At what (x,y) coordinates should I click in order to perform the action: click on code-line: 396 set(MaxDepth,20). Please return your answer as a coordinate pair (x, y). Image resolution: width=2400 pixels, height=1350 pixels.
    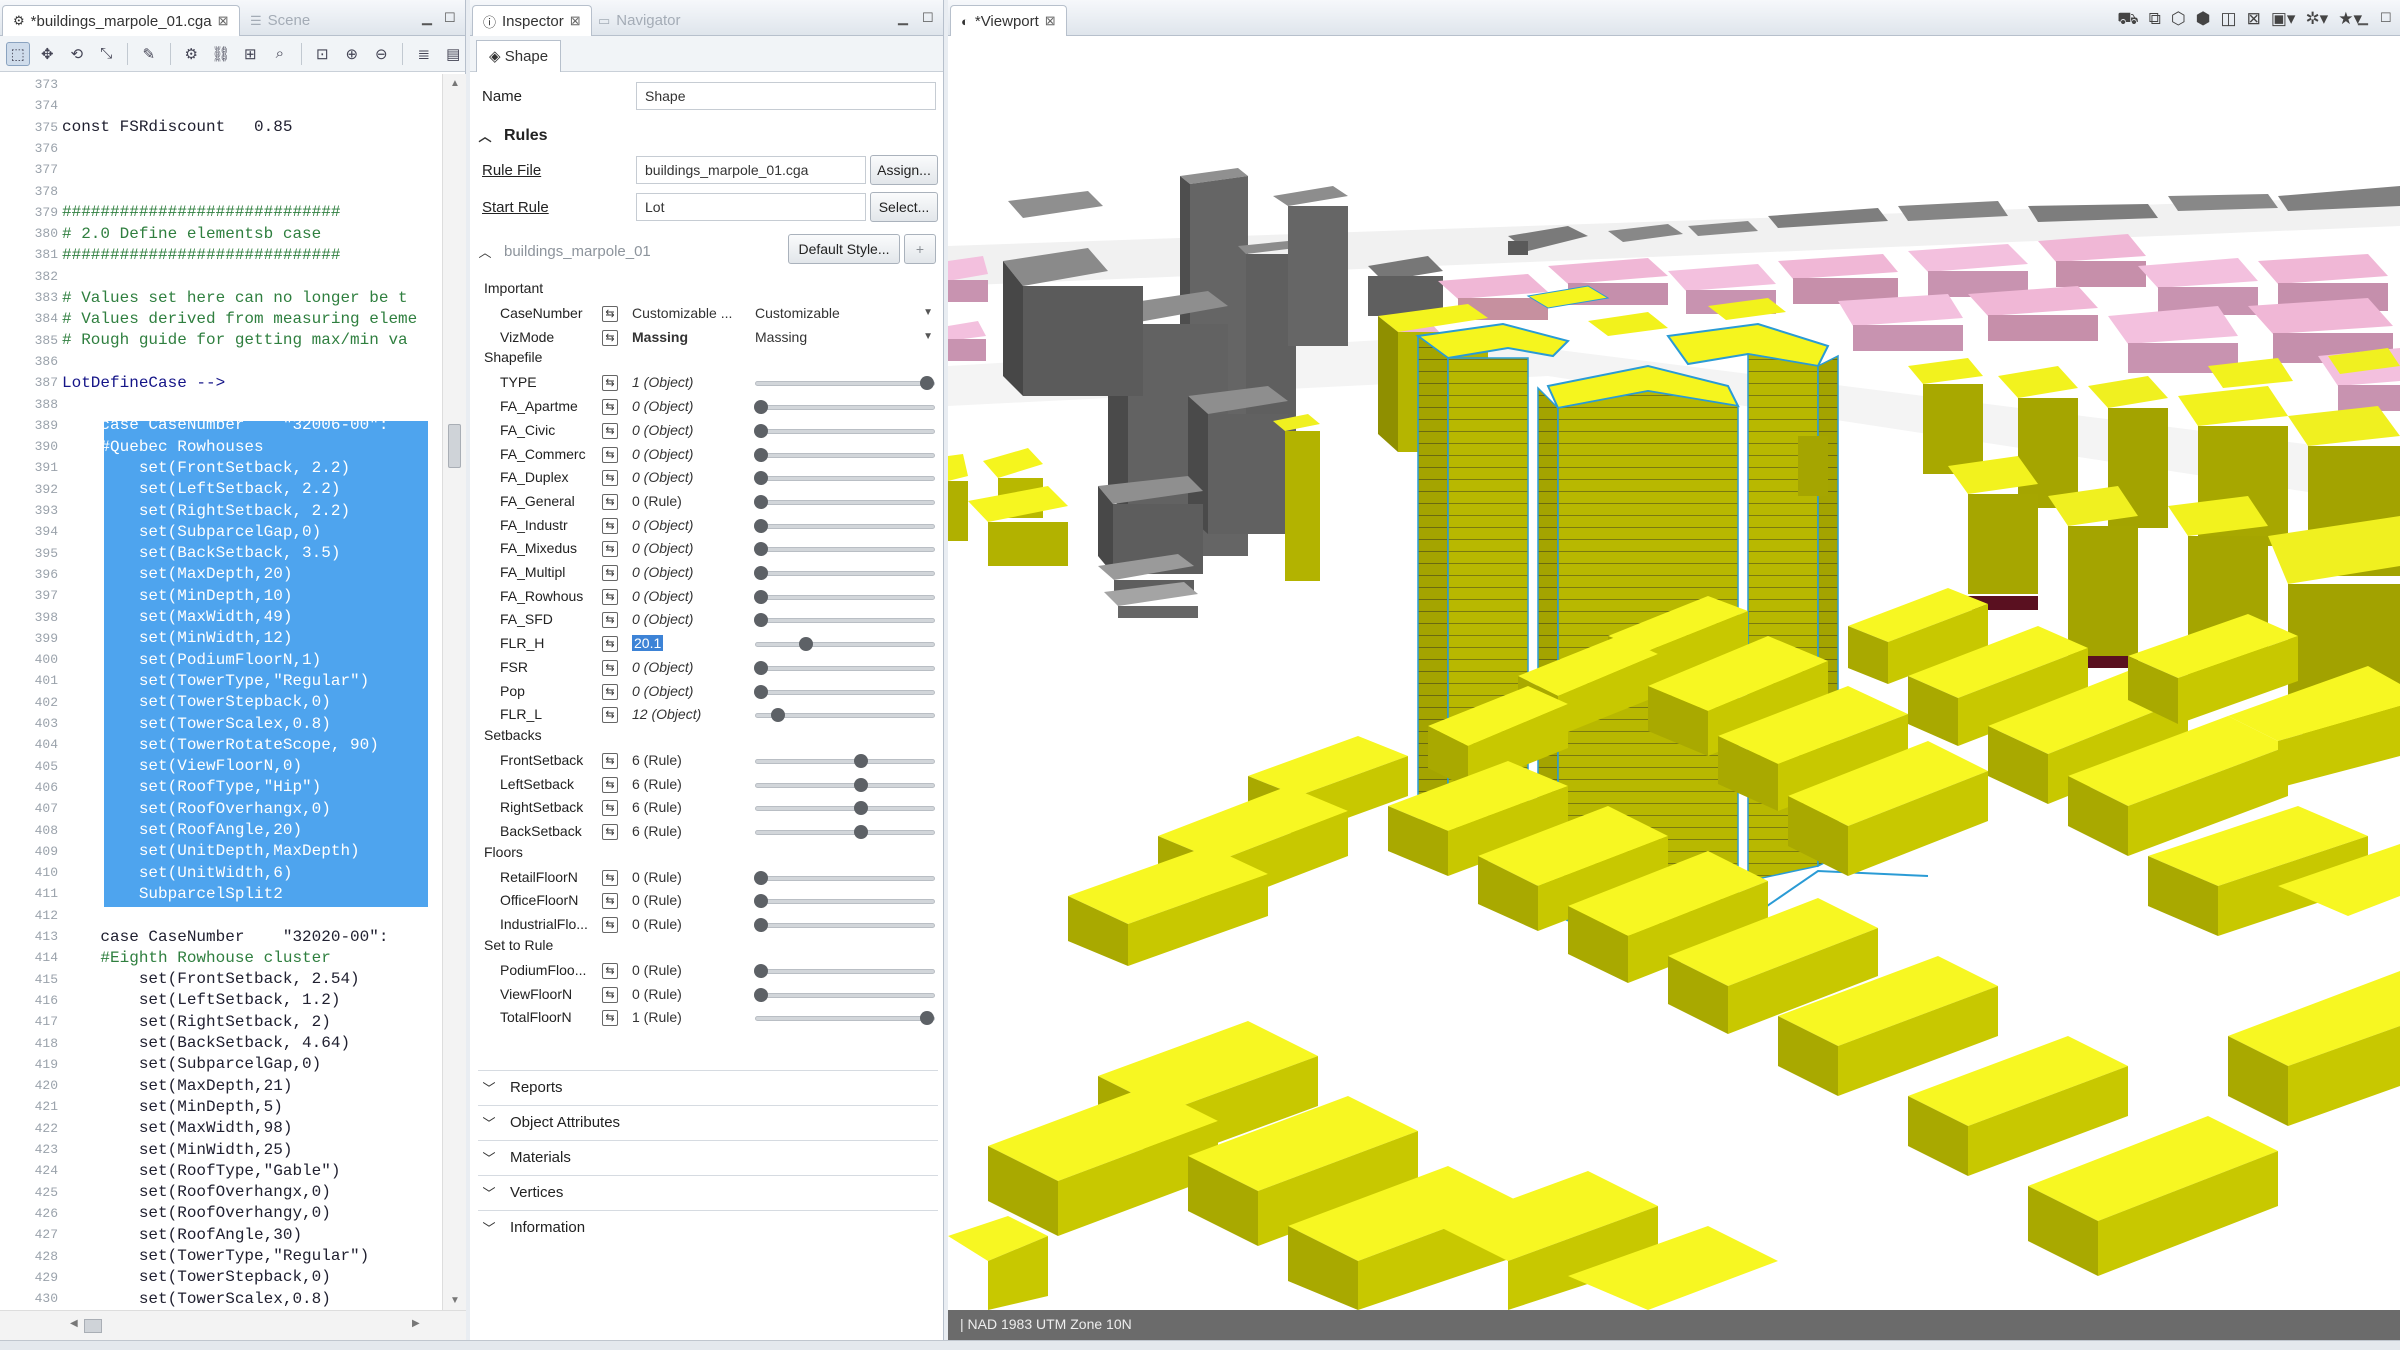
    Looking at the image, I should click on (221, 574).